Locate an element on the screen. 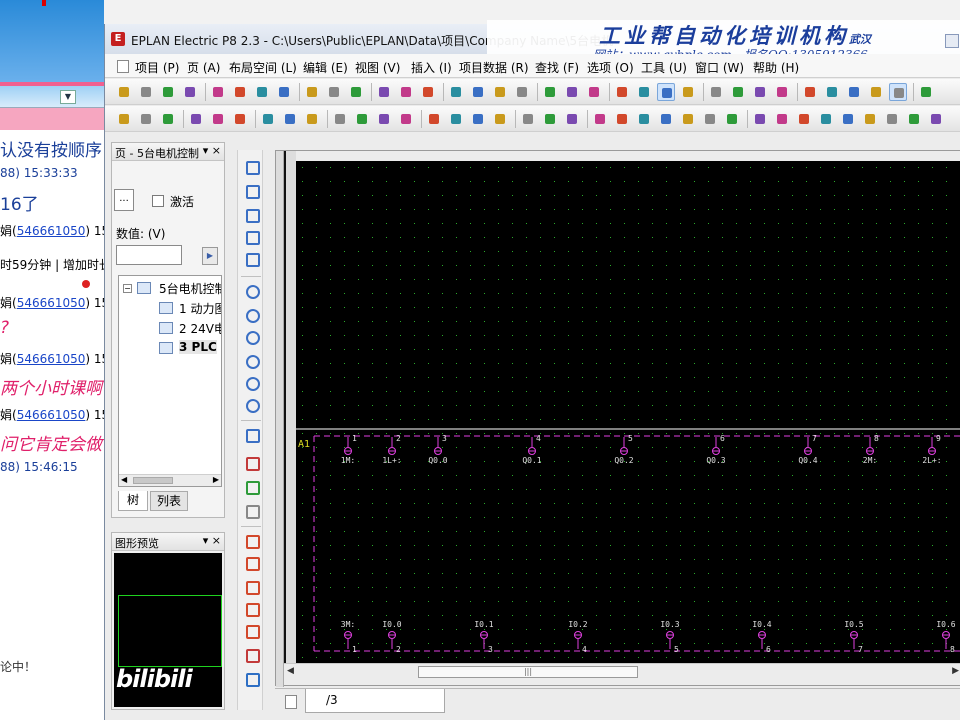  menu-view: 视图 (V) is located at coordinates (377, 67).